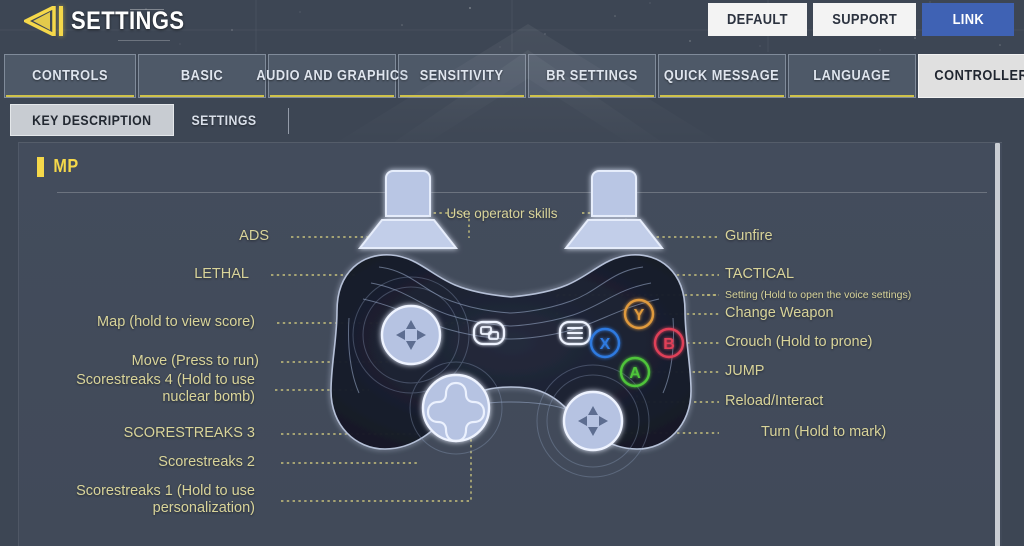 This screenshot has width=1024, height=546. I want to click on back-and-title: SETTINGS, so click(112, 21).